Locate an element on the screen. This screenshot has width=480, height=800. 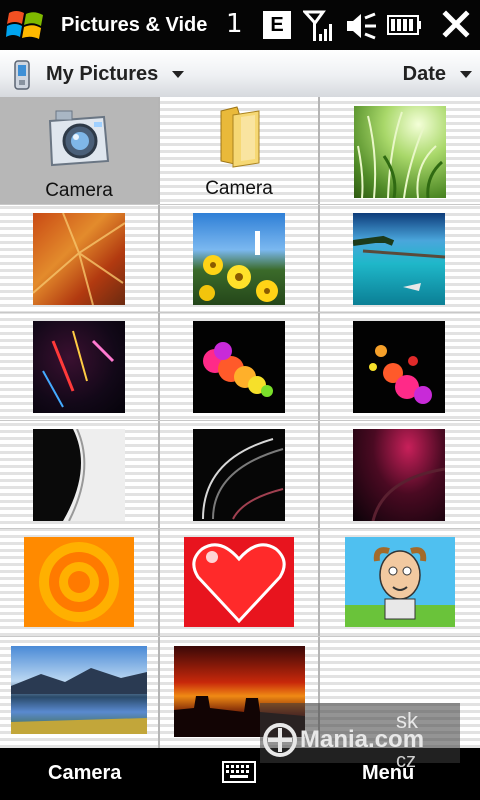
orange-target-photo is located at coordinates (79, 582).